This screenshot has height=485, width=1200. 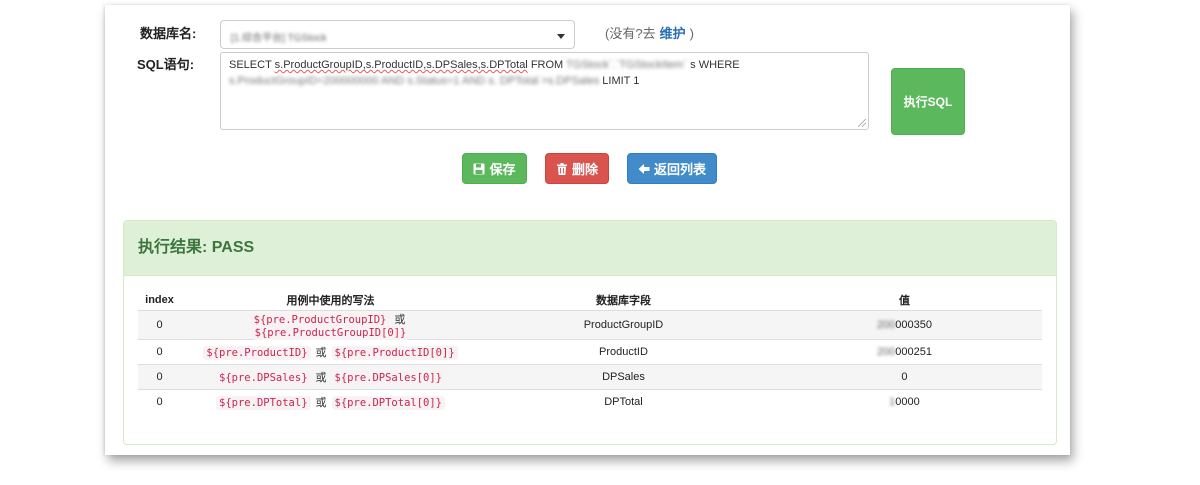 I want to click on value-text: 0, so click(x=904, y=377).